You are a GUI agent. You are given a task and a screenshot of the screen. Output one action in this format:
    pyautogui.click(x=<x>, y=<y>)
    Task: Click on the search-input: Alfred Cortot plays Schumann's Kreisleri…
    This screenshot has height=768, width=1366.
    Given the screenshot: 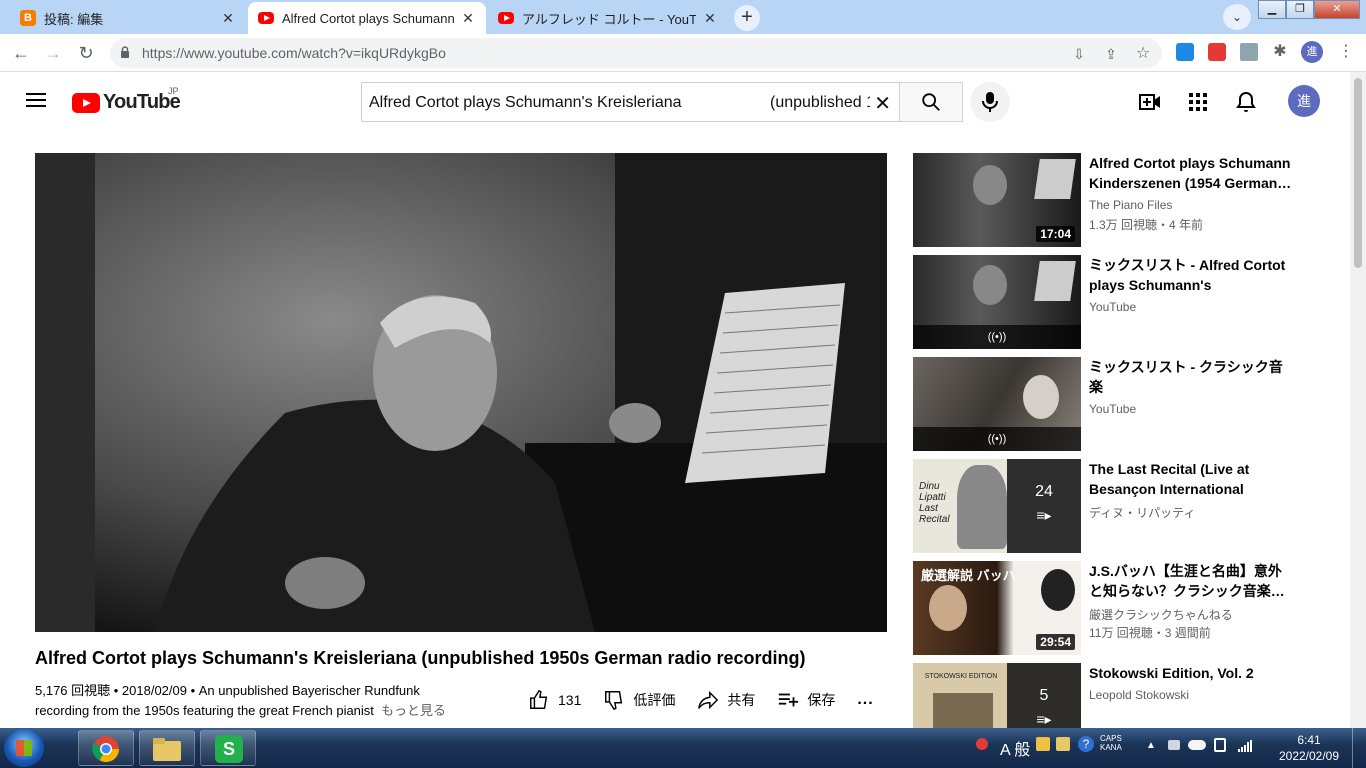 What is the action you would take?
    pyautogui.click(x=631, y=102)
    